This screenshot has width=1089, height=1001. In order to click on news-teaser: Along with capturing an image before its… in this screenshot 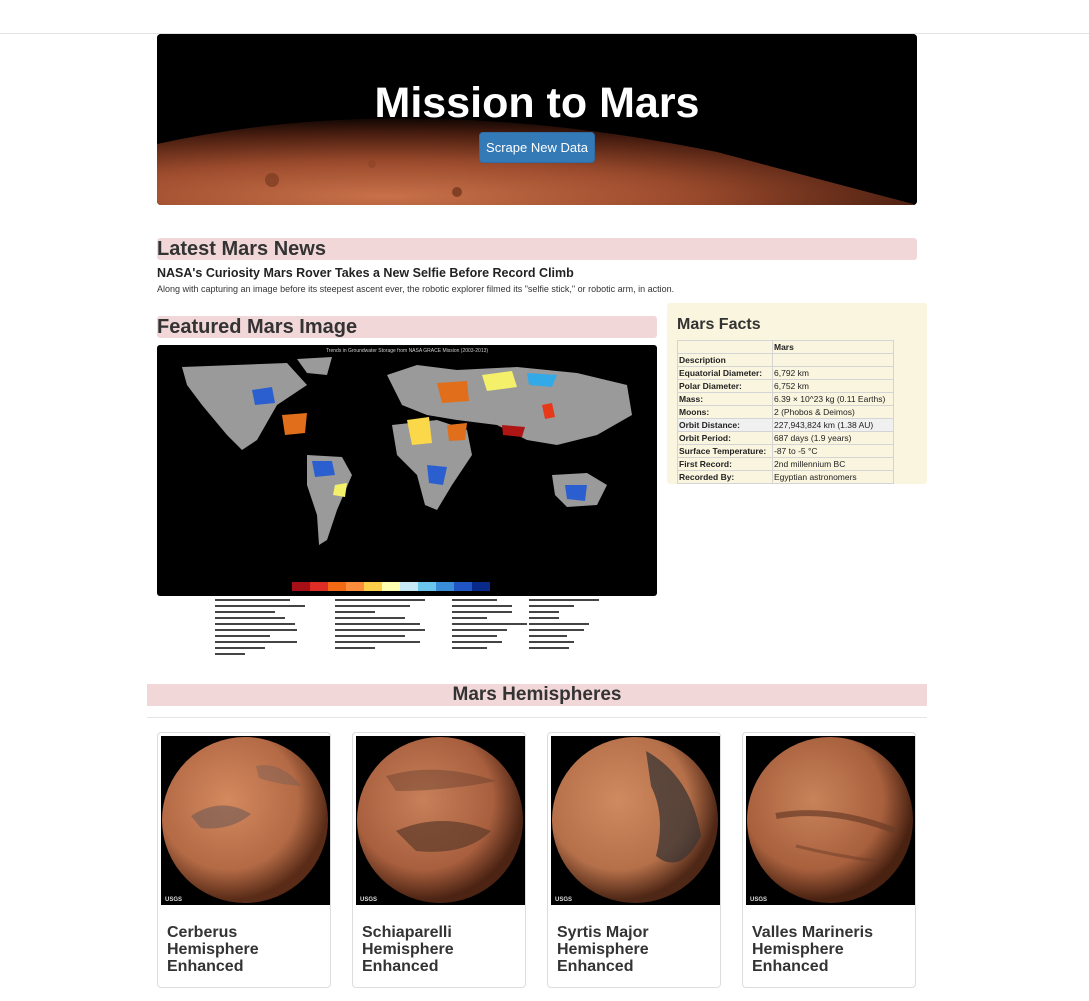, I will do `click(416, 289)`.